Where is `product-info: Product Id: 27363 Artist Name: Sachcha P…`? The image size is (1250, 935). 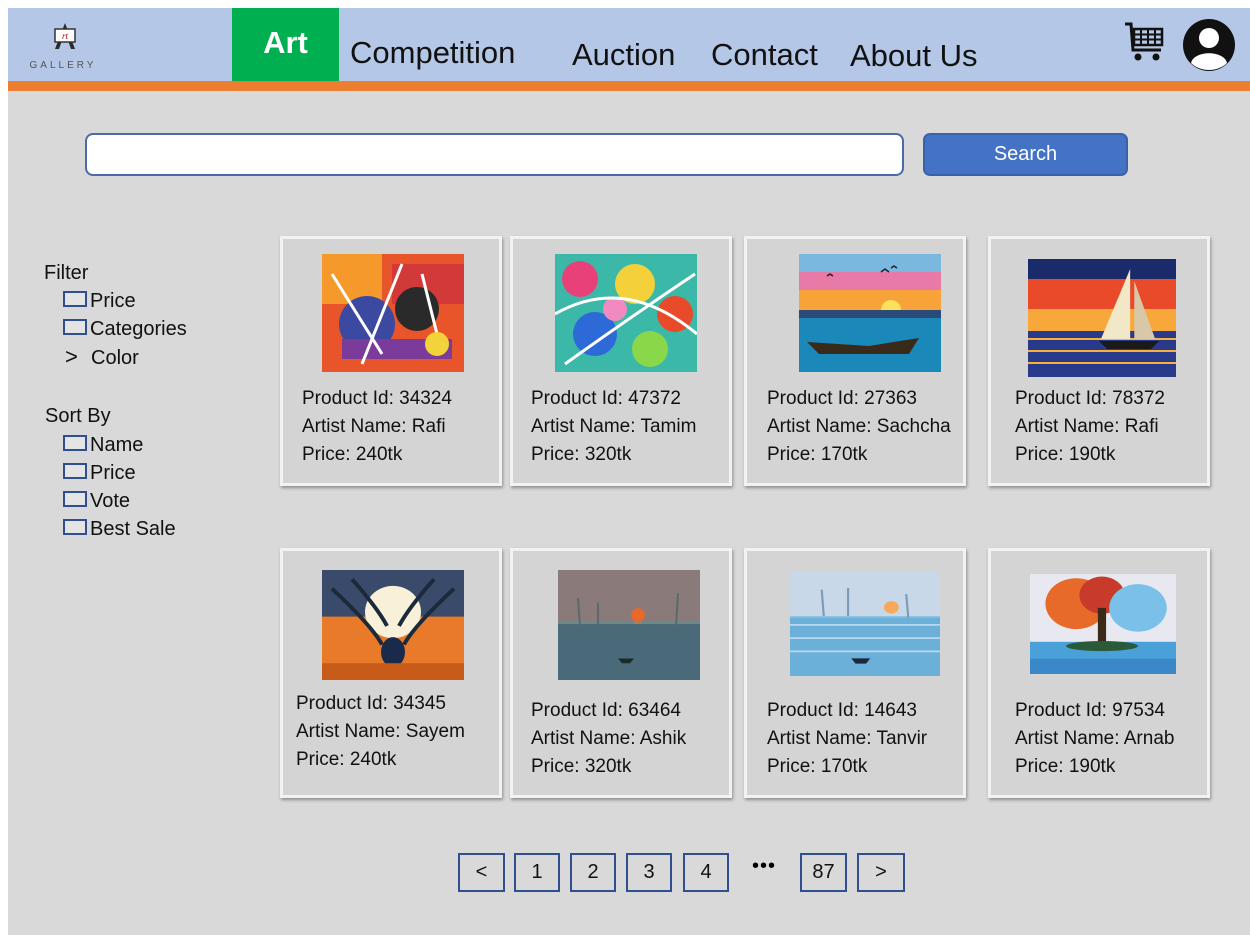 product-info: Product Id: 27363 Artist Name: Sachcha P… is located at coordinates (859, 427).